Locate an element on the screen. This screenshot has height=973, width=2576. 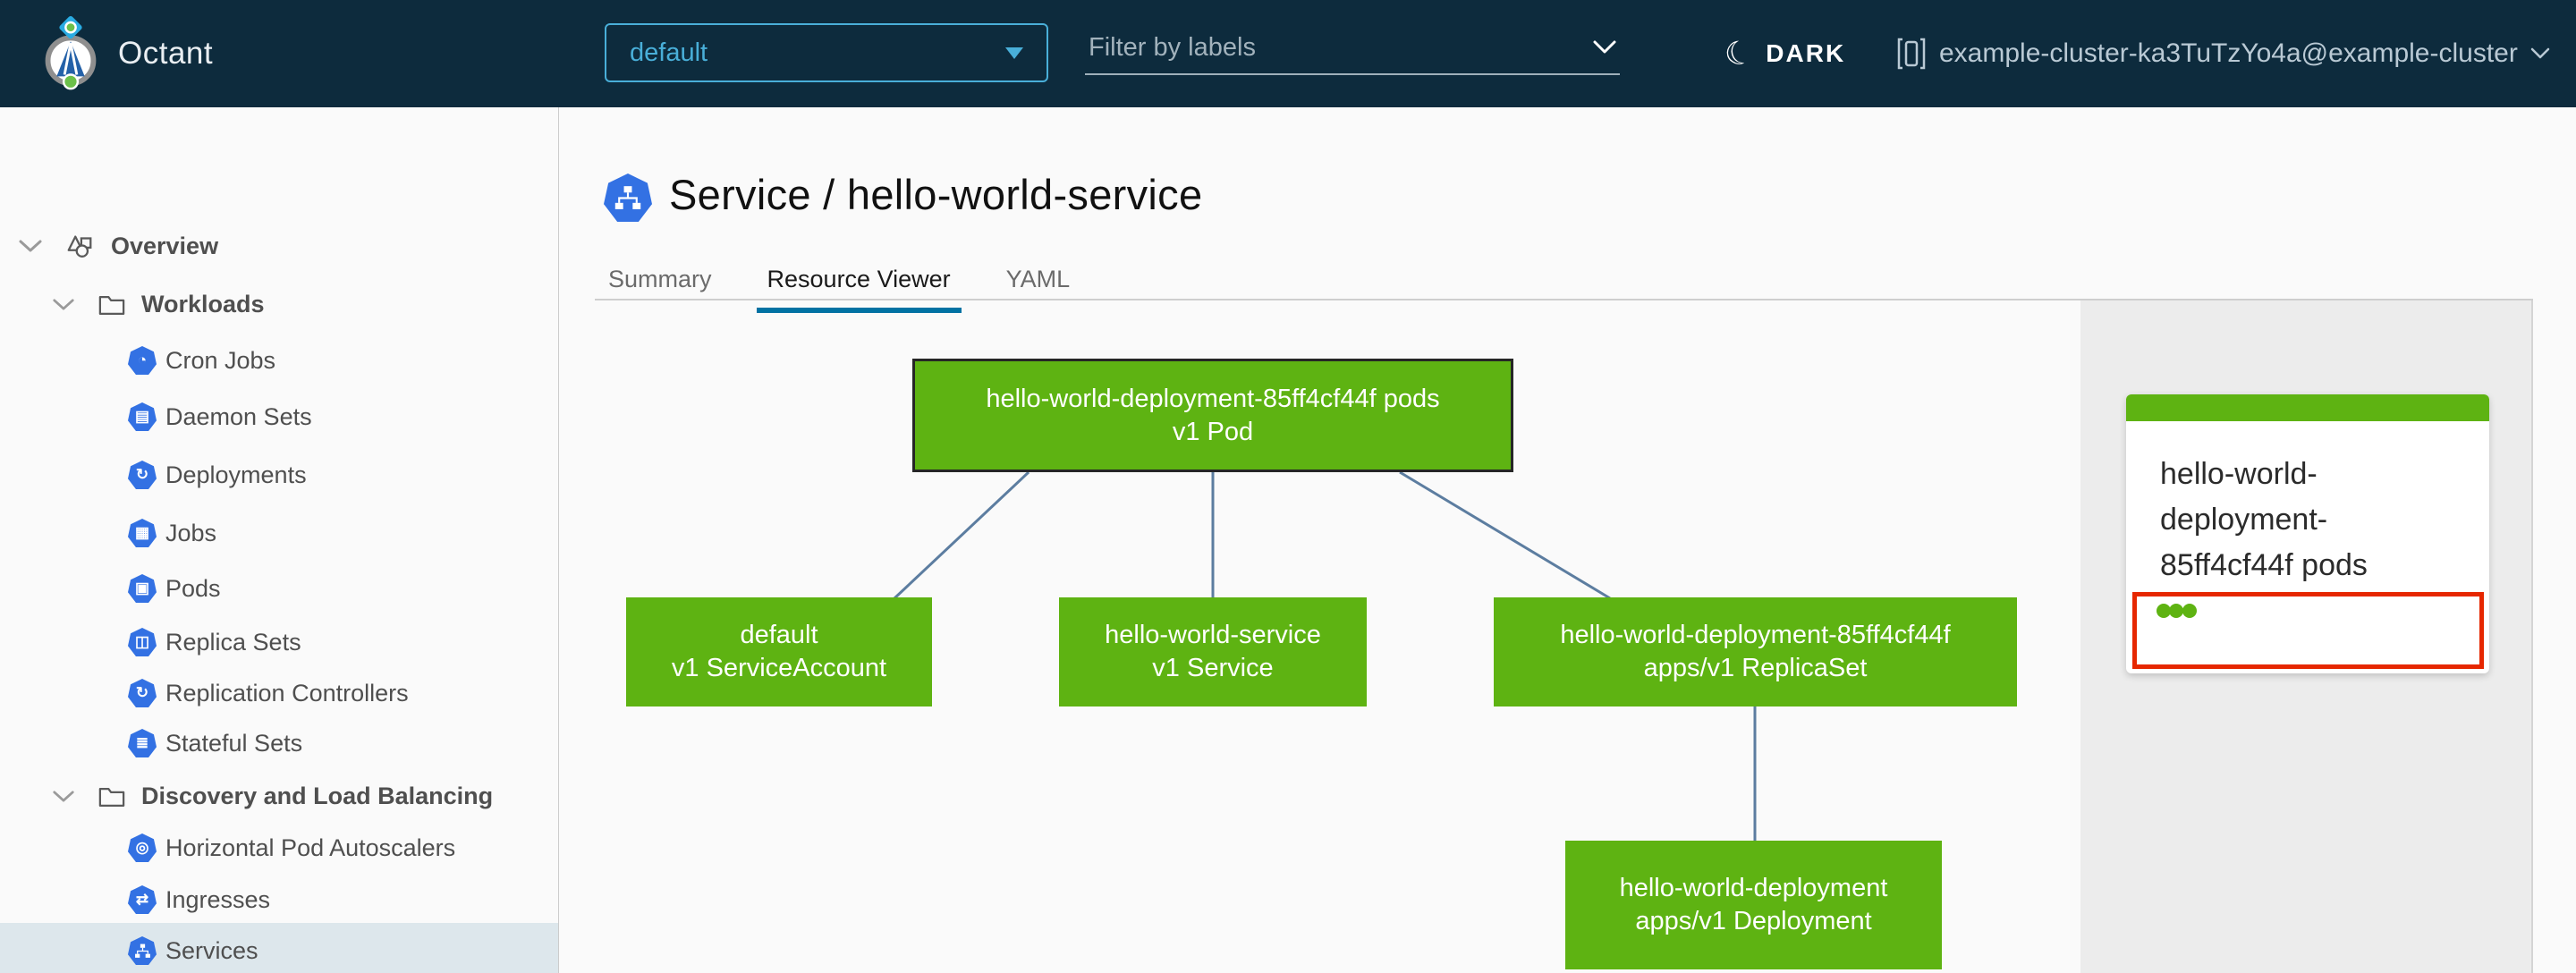
sidebar-group-workloads: Workloads is located at coordinates (279, 304).